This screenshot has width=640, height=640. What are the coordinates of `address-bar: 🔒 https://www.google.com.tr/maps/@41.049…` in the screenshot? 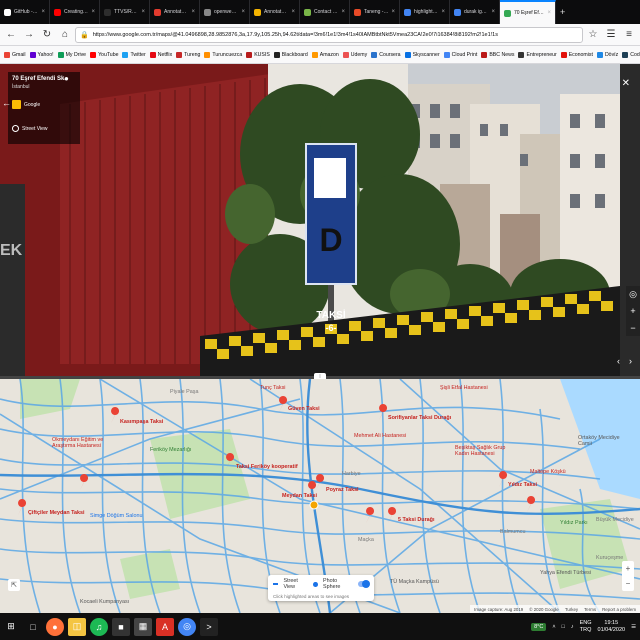 It's located at (329, 34).